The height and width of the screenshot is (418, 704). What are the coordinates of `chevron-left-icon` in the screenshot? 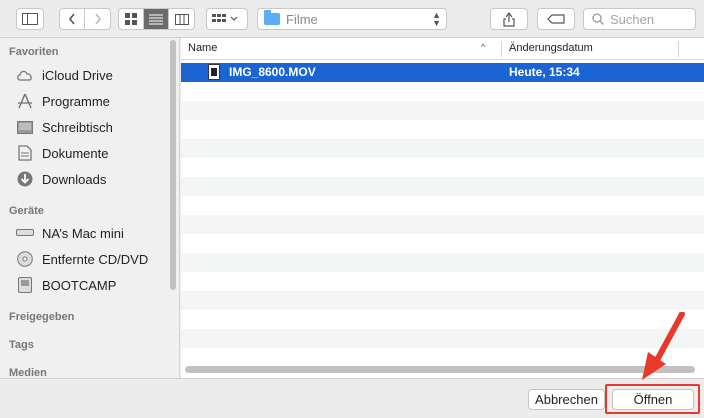 It's located at (71, 19).